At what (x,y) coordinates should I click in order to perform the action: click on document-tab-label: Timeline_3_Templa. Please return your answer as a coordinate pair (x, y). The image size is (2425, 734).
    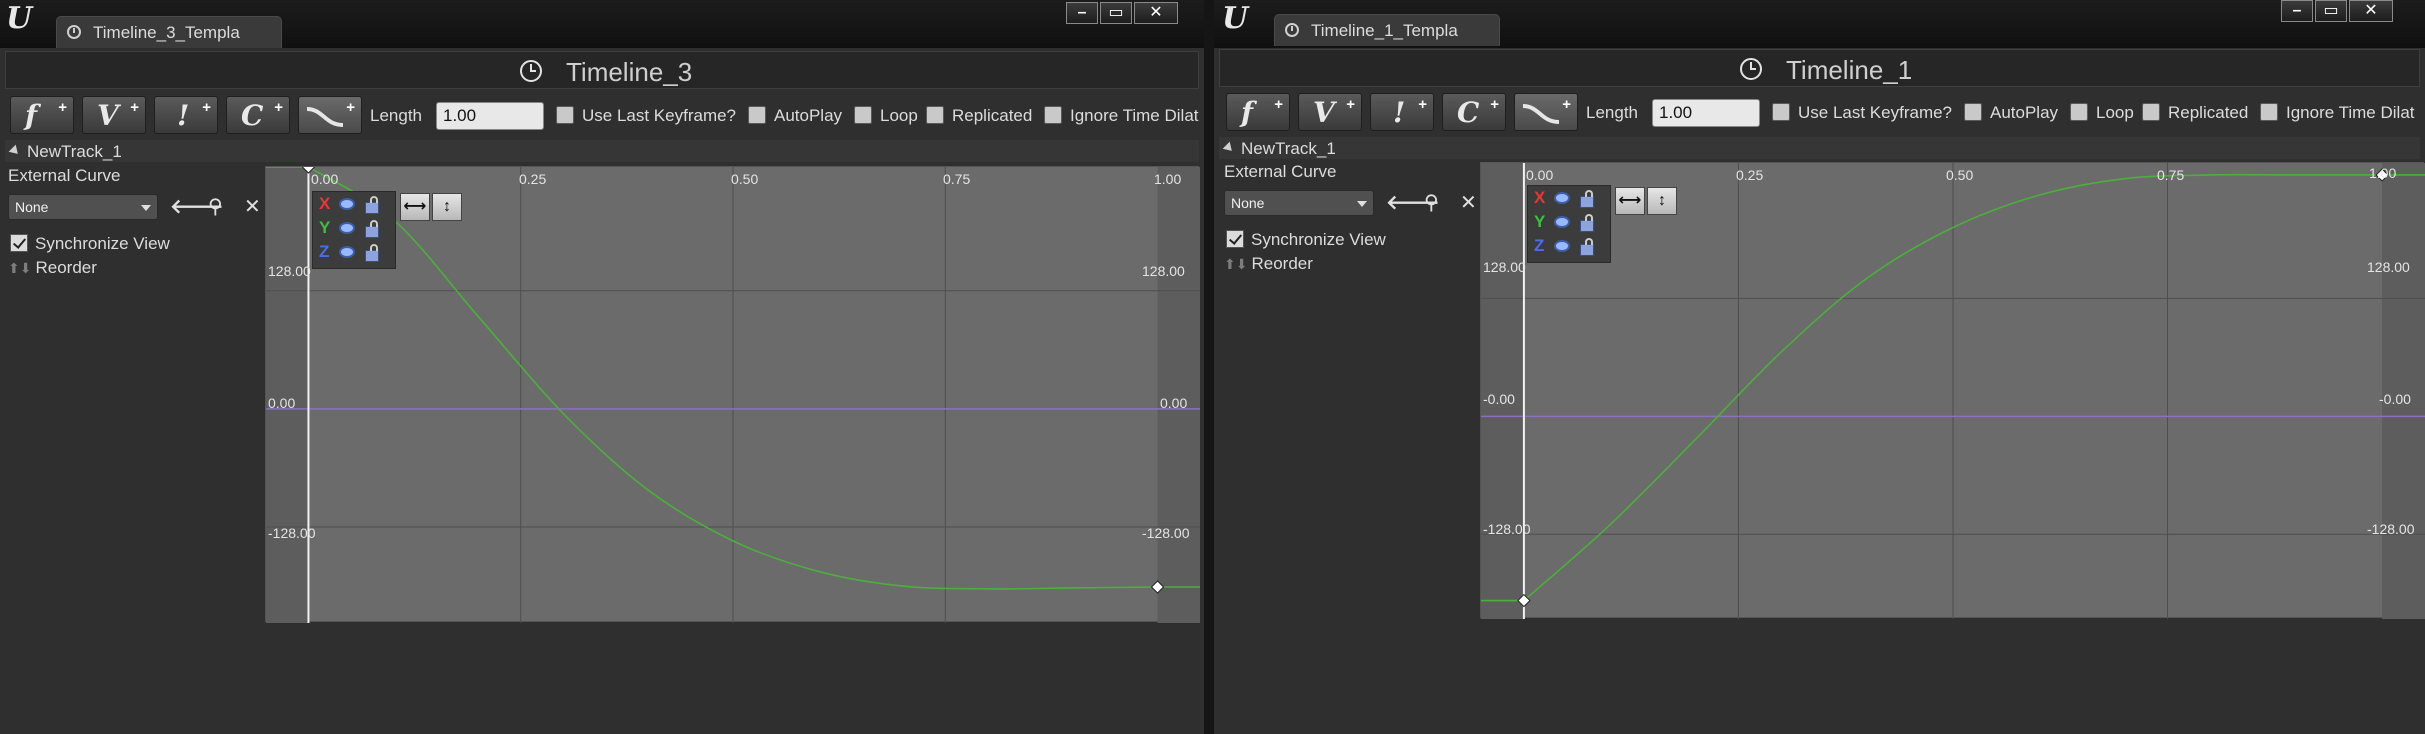
    Looking at the image, I should click on (166, 32).